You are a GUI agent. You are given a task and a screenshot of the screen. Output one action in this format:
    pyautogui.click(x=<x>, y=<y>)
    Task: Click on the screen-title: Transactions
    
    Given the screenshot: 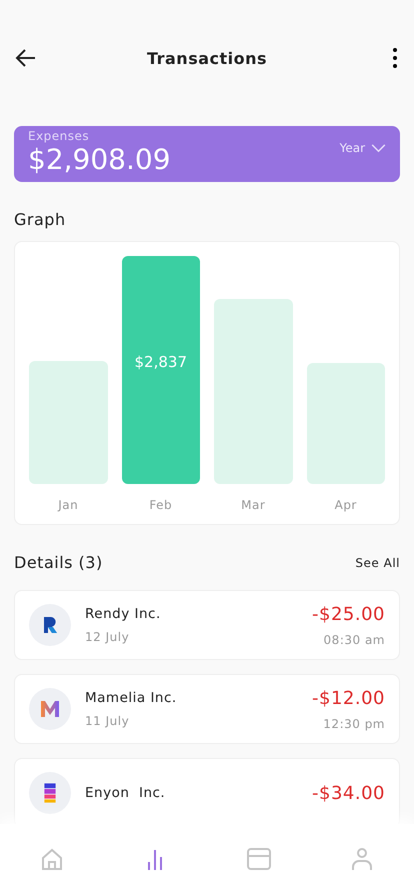 What is the action you would take?
    pyautogui.click(x=207, y=58)
    